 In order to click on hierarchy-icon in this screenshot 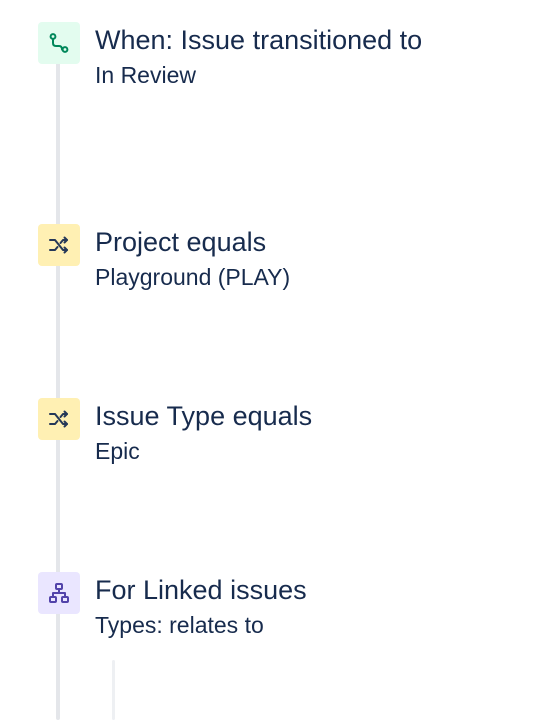, I will do `click(59, 593)`.